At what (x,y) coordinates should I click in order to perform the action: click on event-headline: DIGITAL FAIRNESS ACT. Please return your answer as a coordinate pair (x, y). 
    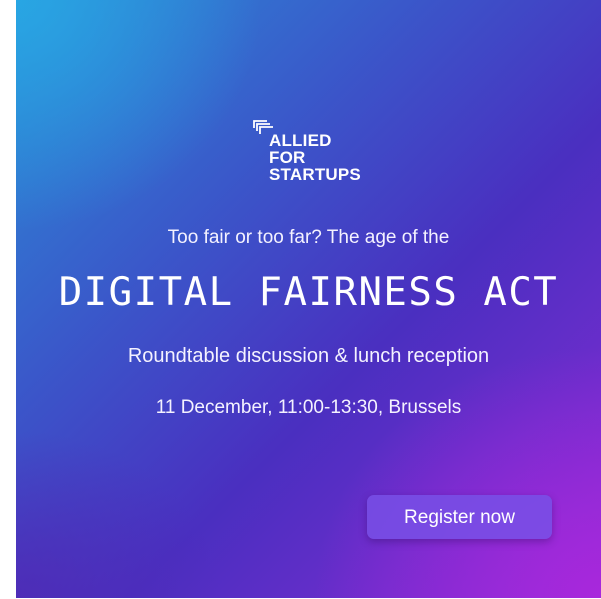
    Looking at the image, I should click on (308, 292).